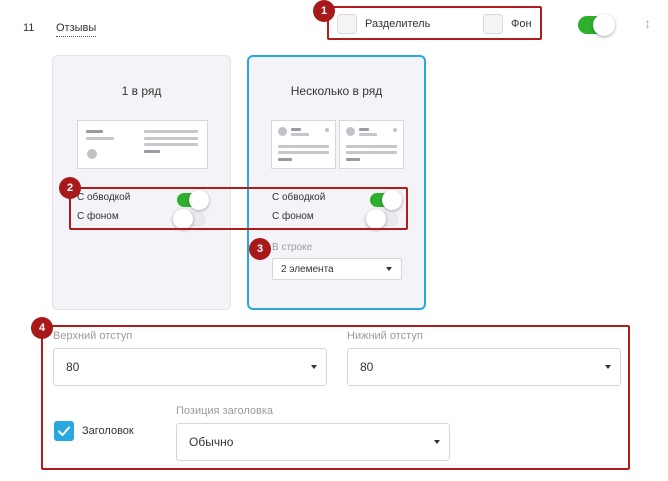 The height and width of the screenshot is (481, 668). Describe the element at coordinates (389, 269) in the screenshot. I see `chevron-down-icon` at that location.